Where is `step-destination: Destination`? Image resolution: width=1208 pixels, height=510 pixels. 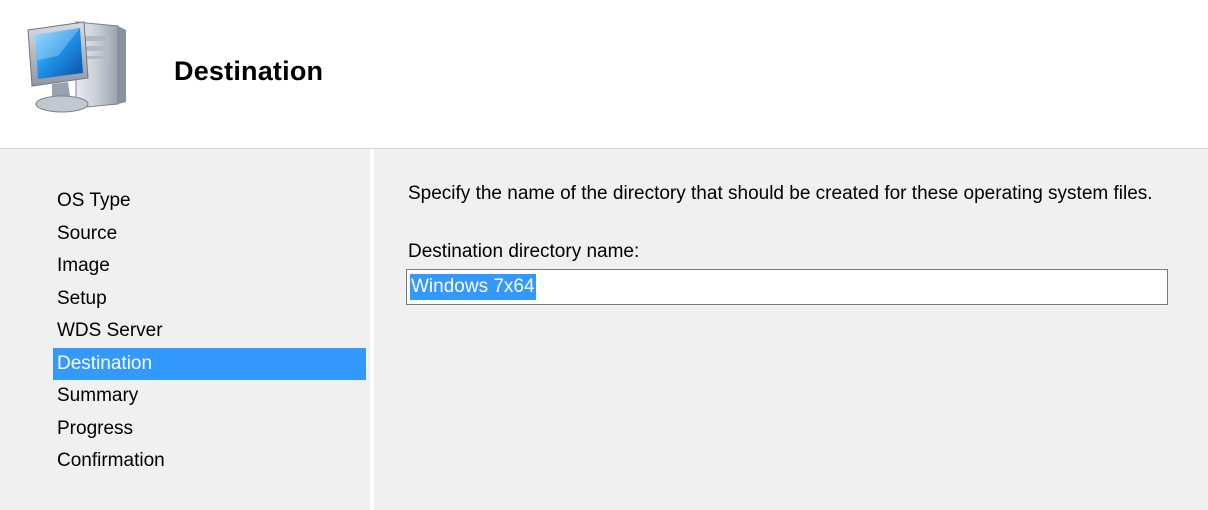 step-destination: Destination is located at coordinates (209, 363).